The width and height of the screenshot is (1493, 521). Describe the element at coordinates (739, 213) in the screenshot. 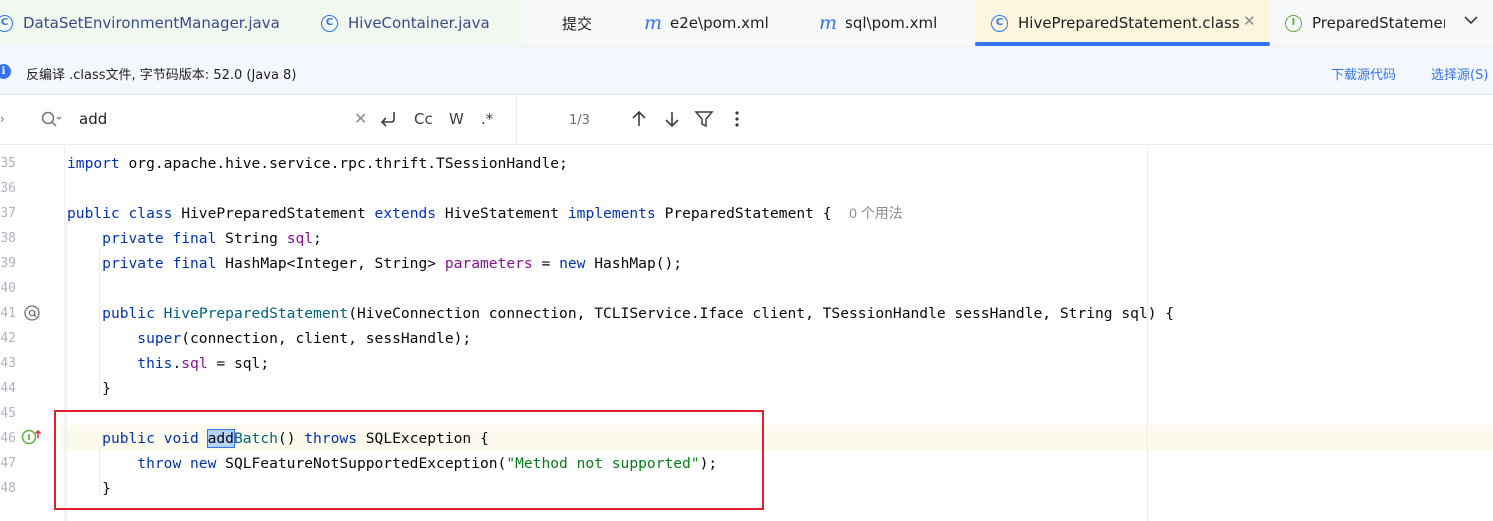

I see `interface-name: PreparedStatement` at that location.